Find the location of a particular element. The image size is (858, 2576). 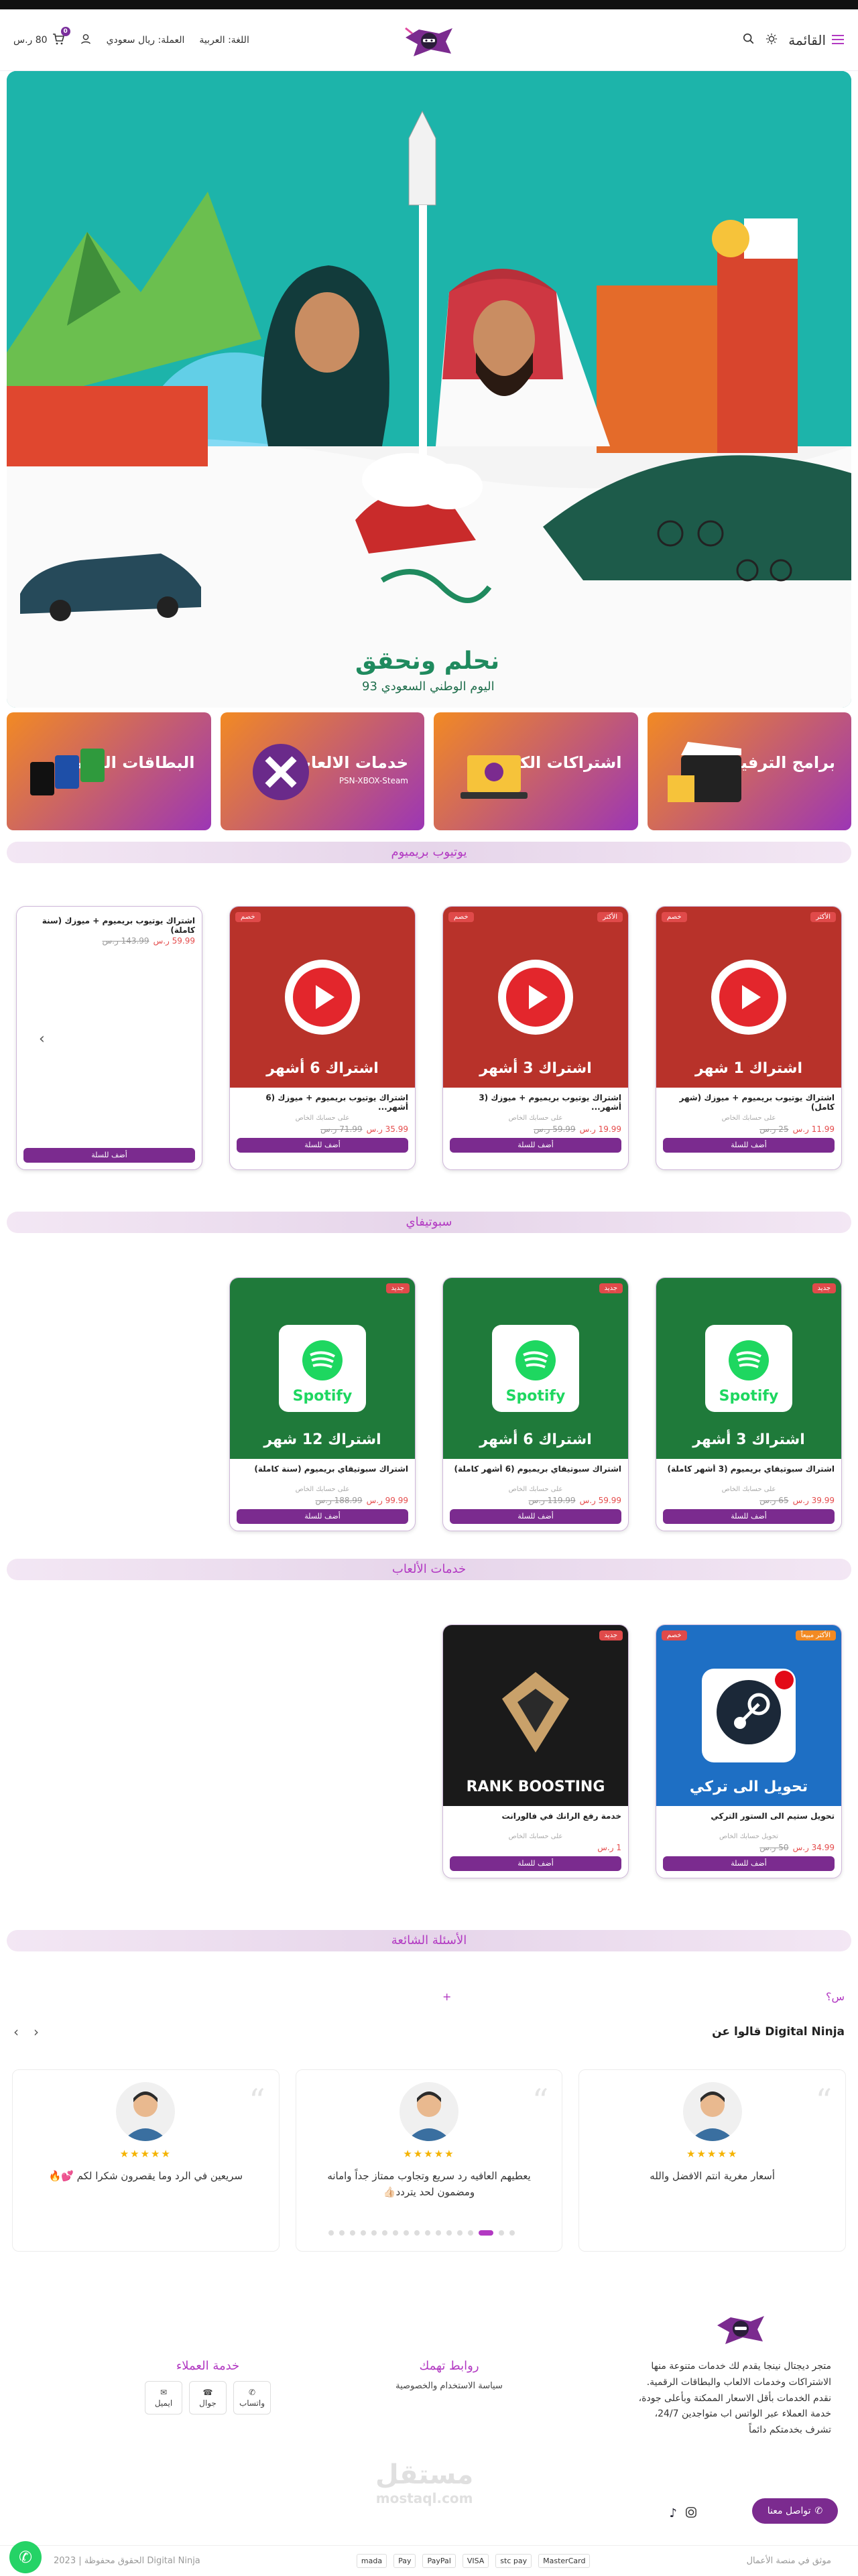

payment-methods: mada Pay PayPal VISA stc pay MasterCard is located at coordinates (473, 2561).